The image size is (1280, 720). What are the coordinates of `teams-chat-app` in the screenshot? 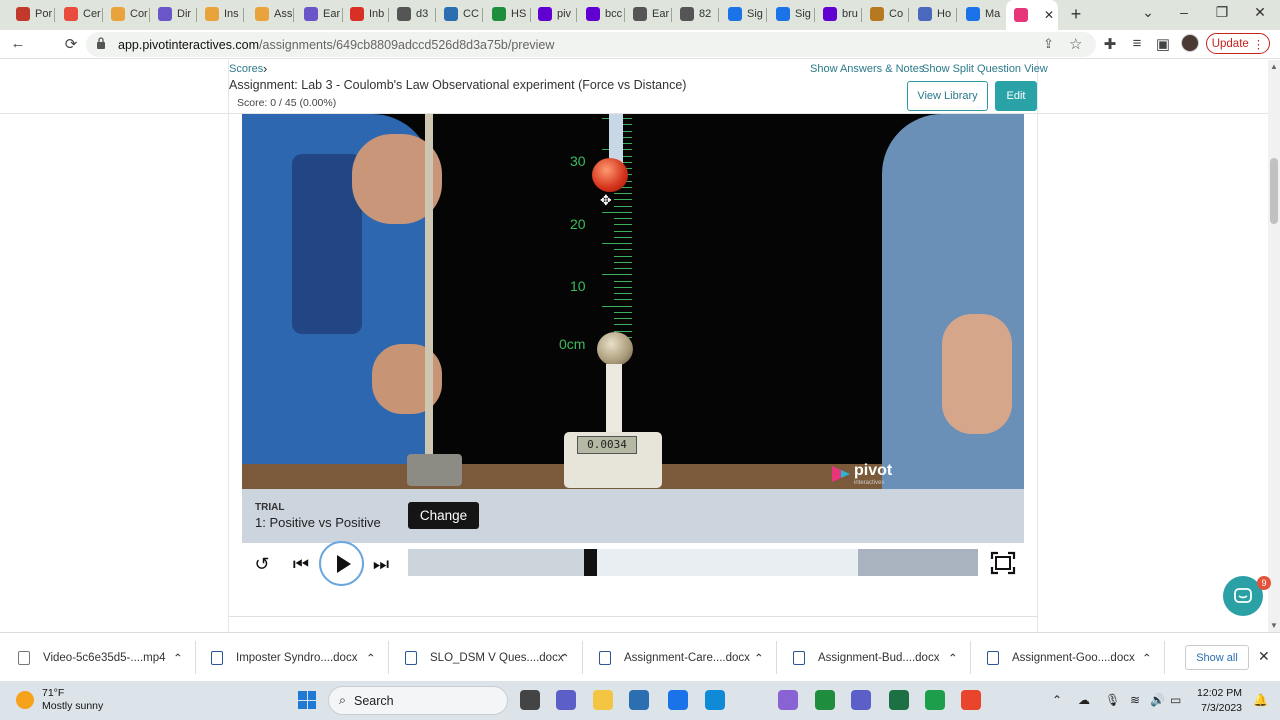 It's located at (566, 700).